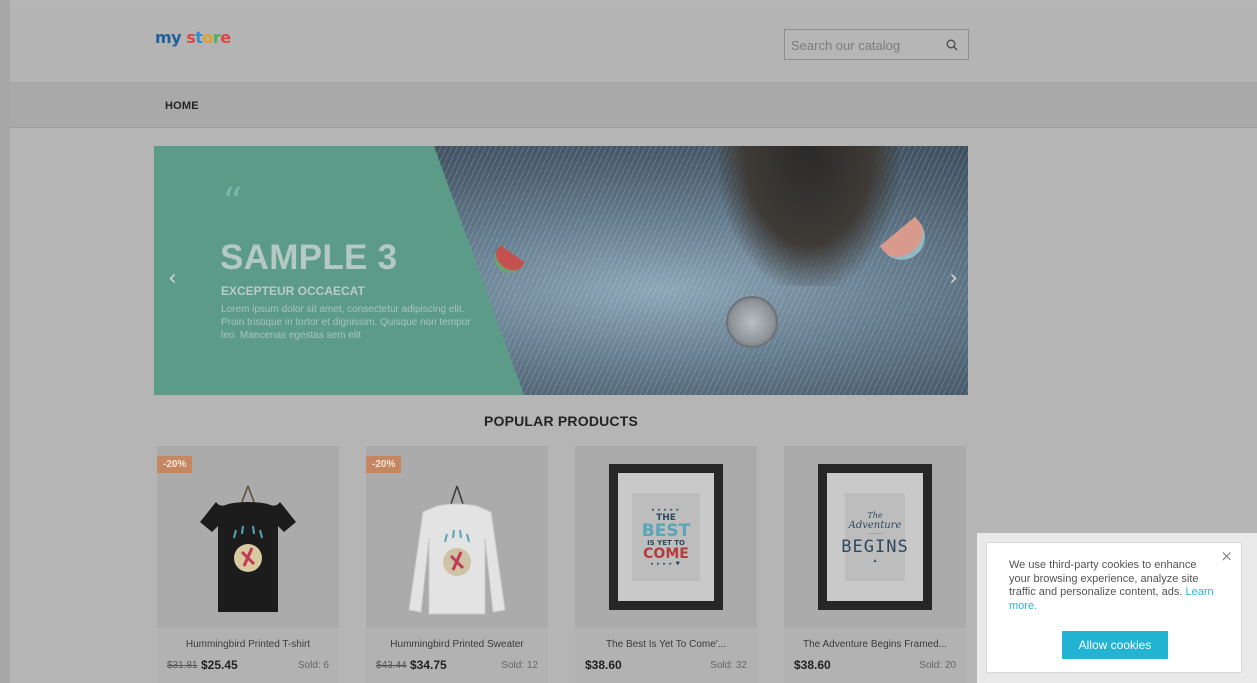  What do you see at coordinates (232, 203) in the screenshot?
I see `quote-icon: “` at bounding box center [232, 203].